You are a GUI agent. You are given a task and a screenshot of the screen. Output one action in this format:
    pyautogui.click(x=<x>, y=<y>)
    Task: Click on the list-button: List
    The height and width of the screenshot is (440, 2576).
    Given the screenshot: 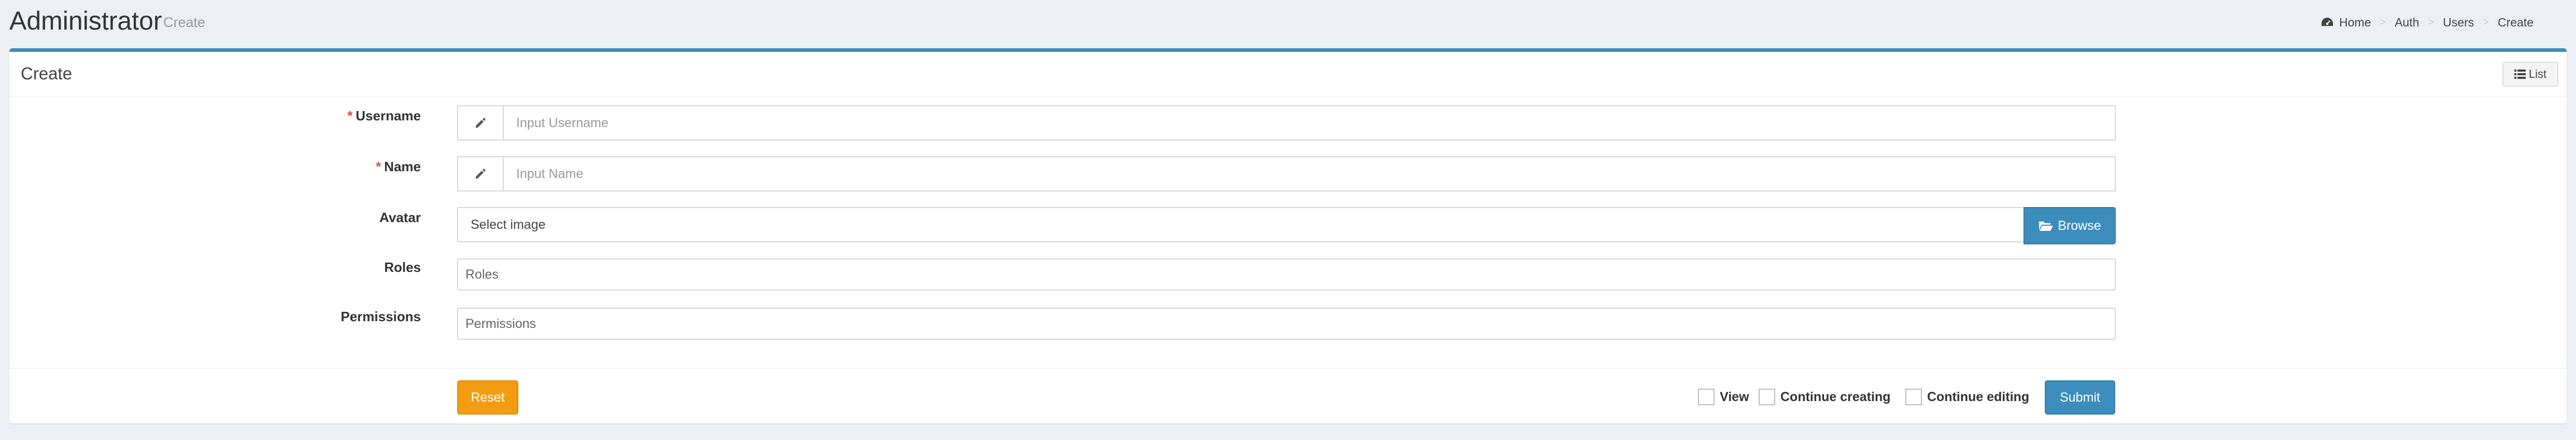 What is the action you would take?
    pyautogui.click(x=2530, y=74)
    